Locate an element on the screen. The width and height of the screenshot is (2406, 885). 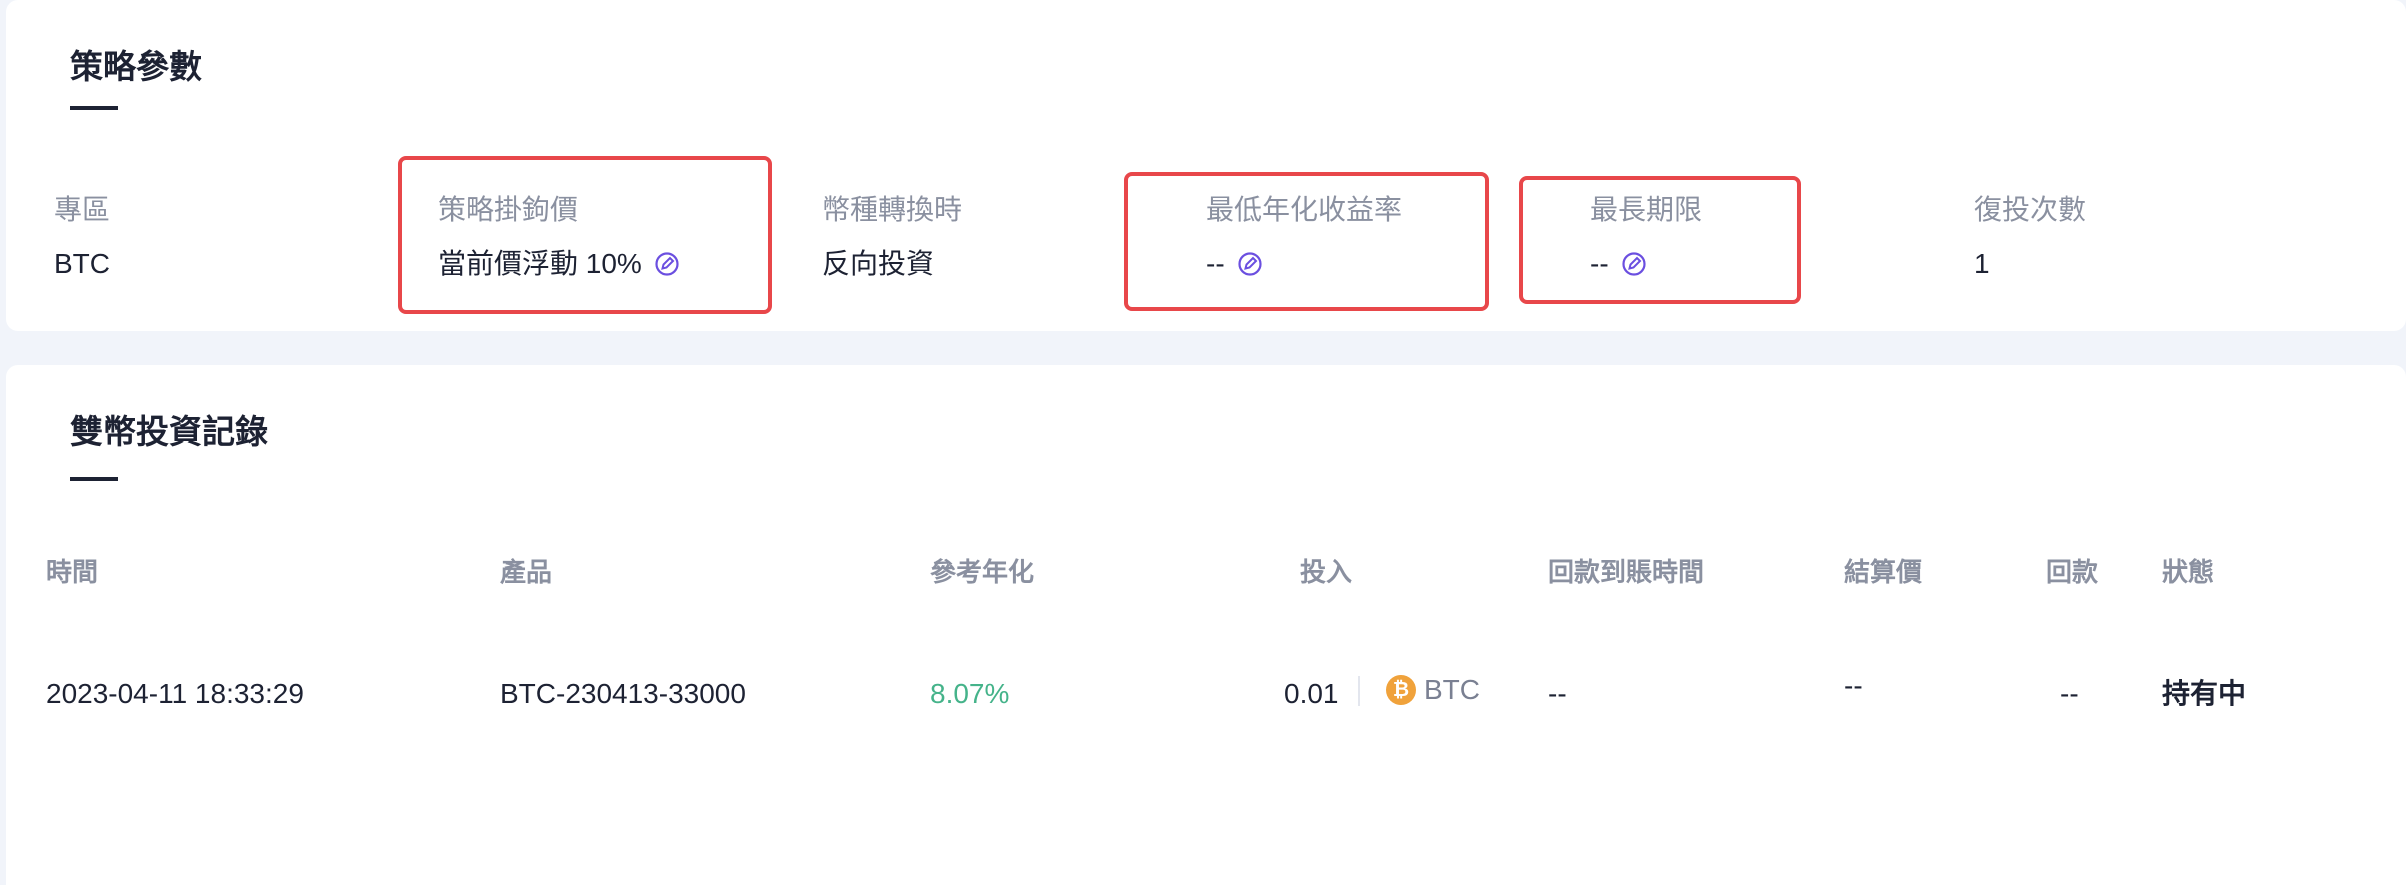
records-title-underline is located at coordinates (94, 479).